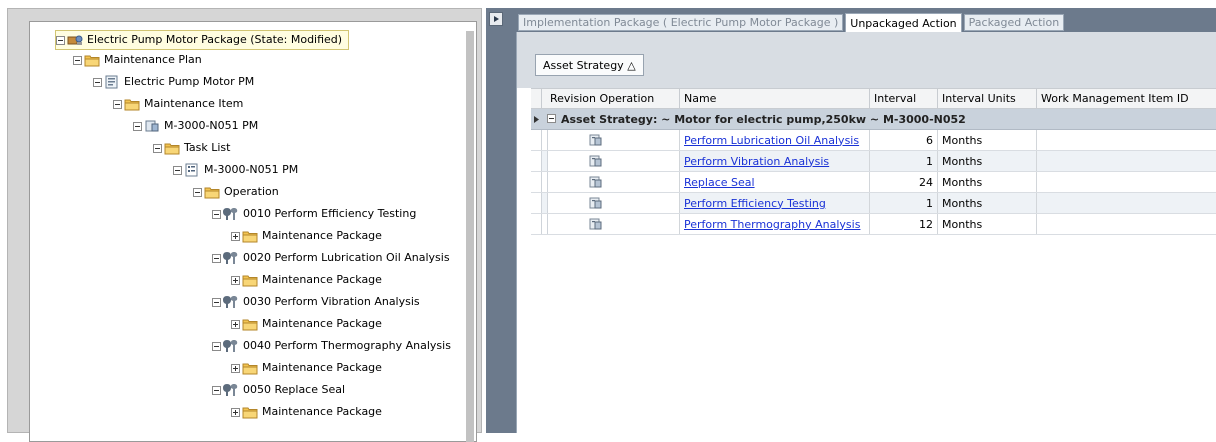 This screenshot has height=442, width=1216. Describe the element at coordinates (1126, 98) in the screenshot. I see `column-header-work-management-item-id: Work Management Item ID` at that location.